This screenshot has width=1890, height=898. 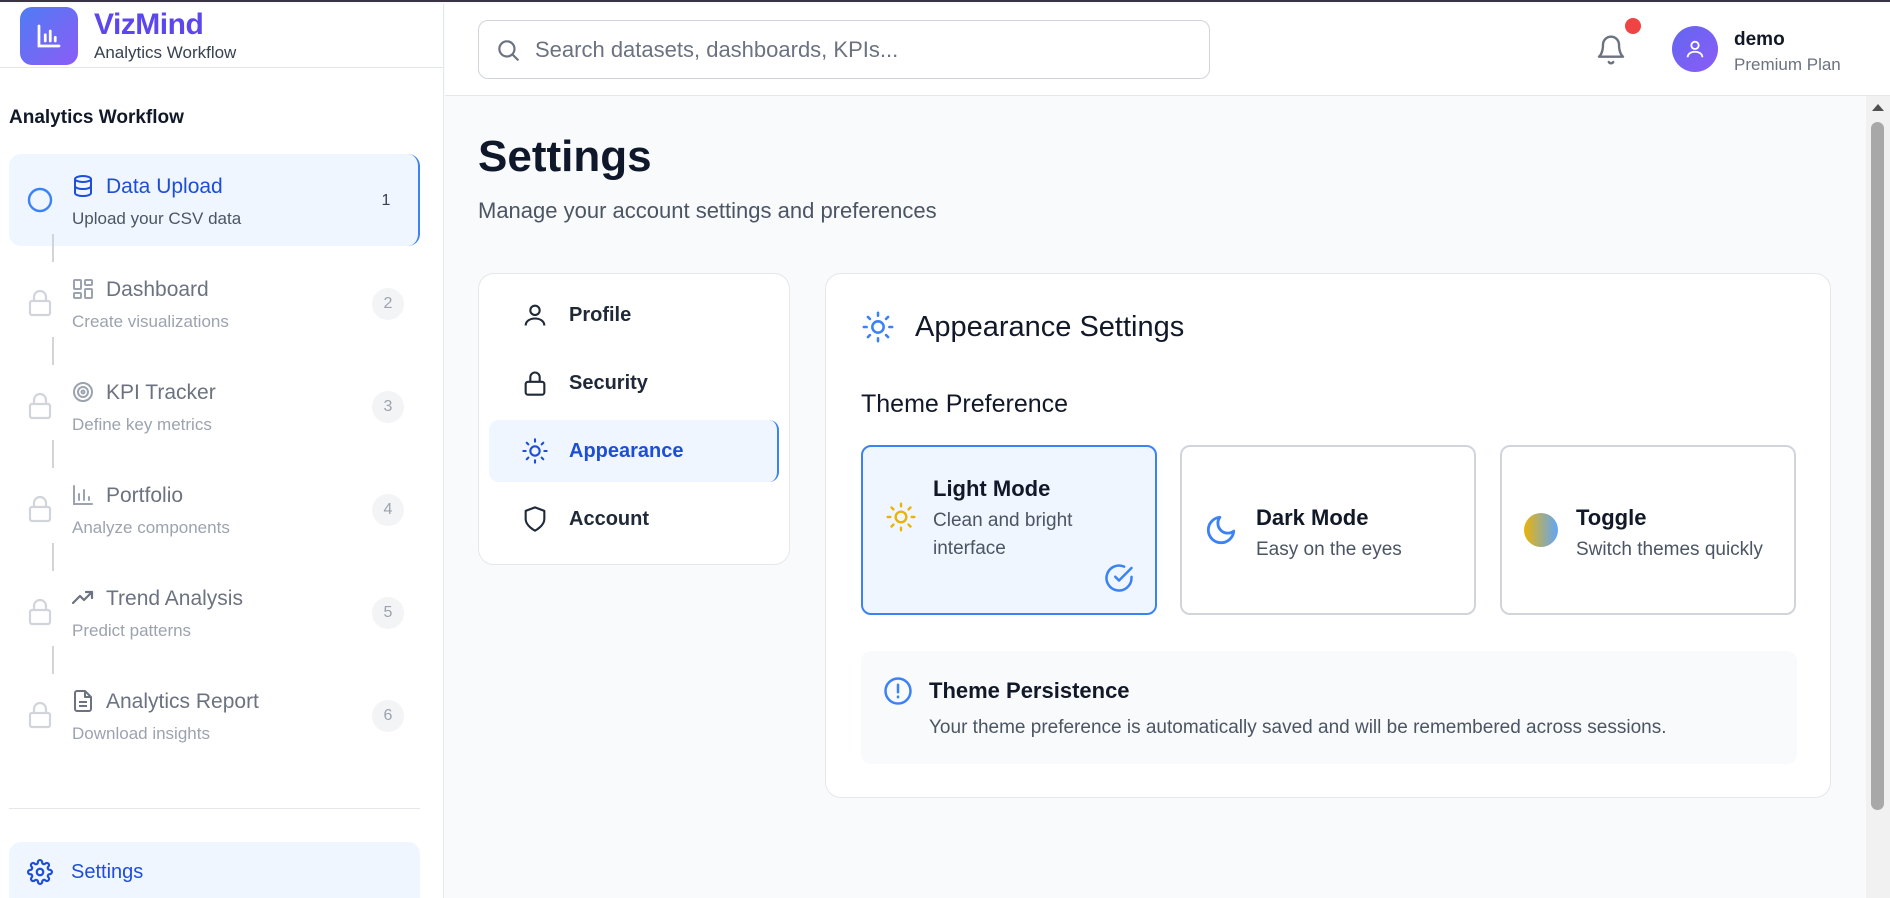 What do you see at coordinates (1669, 549) in the screenshot?
I see `theme-description: Switch themes quickly` at bounding box center [1669, 549].